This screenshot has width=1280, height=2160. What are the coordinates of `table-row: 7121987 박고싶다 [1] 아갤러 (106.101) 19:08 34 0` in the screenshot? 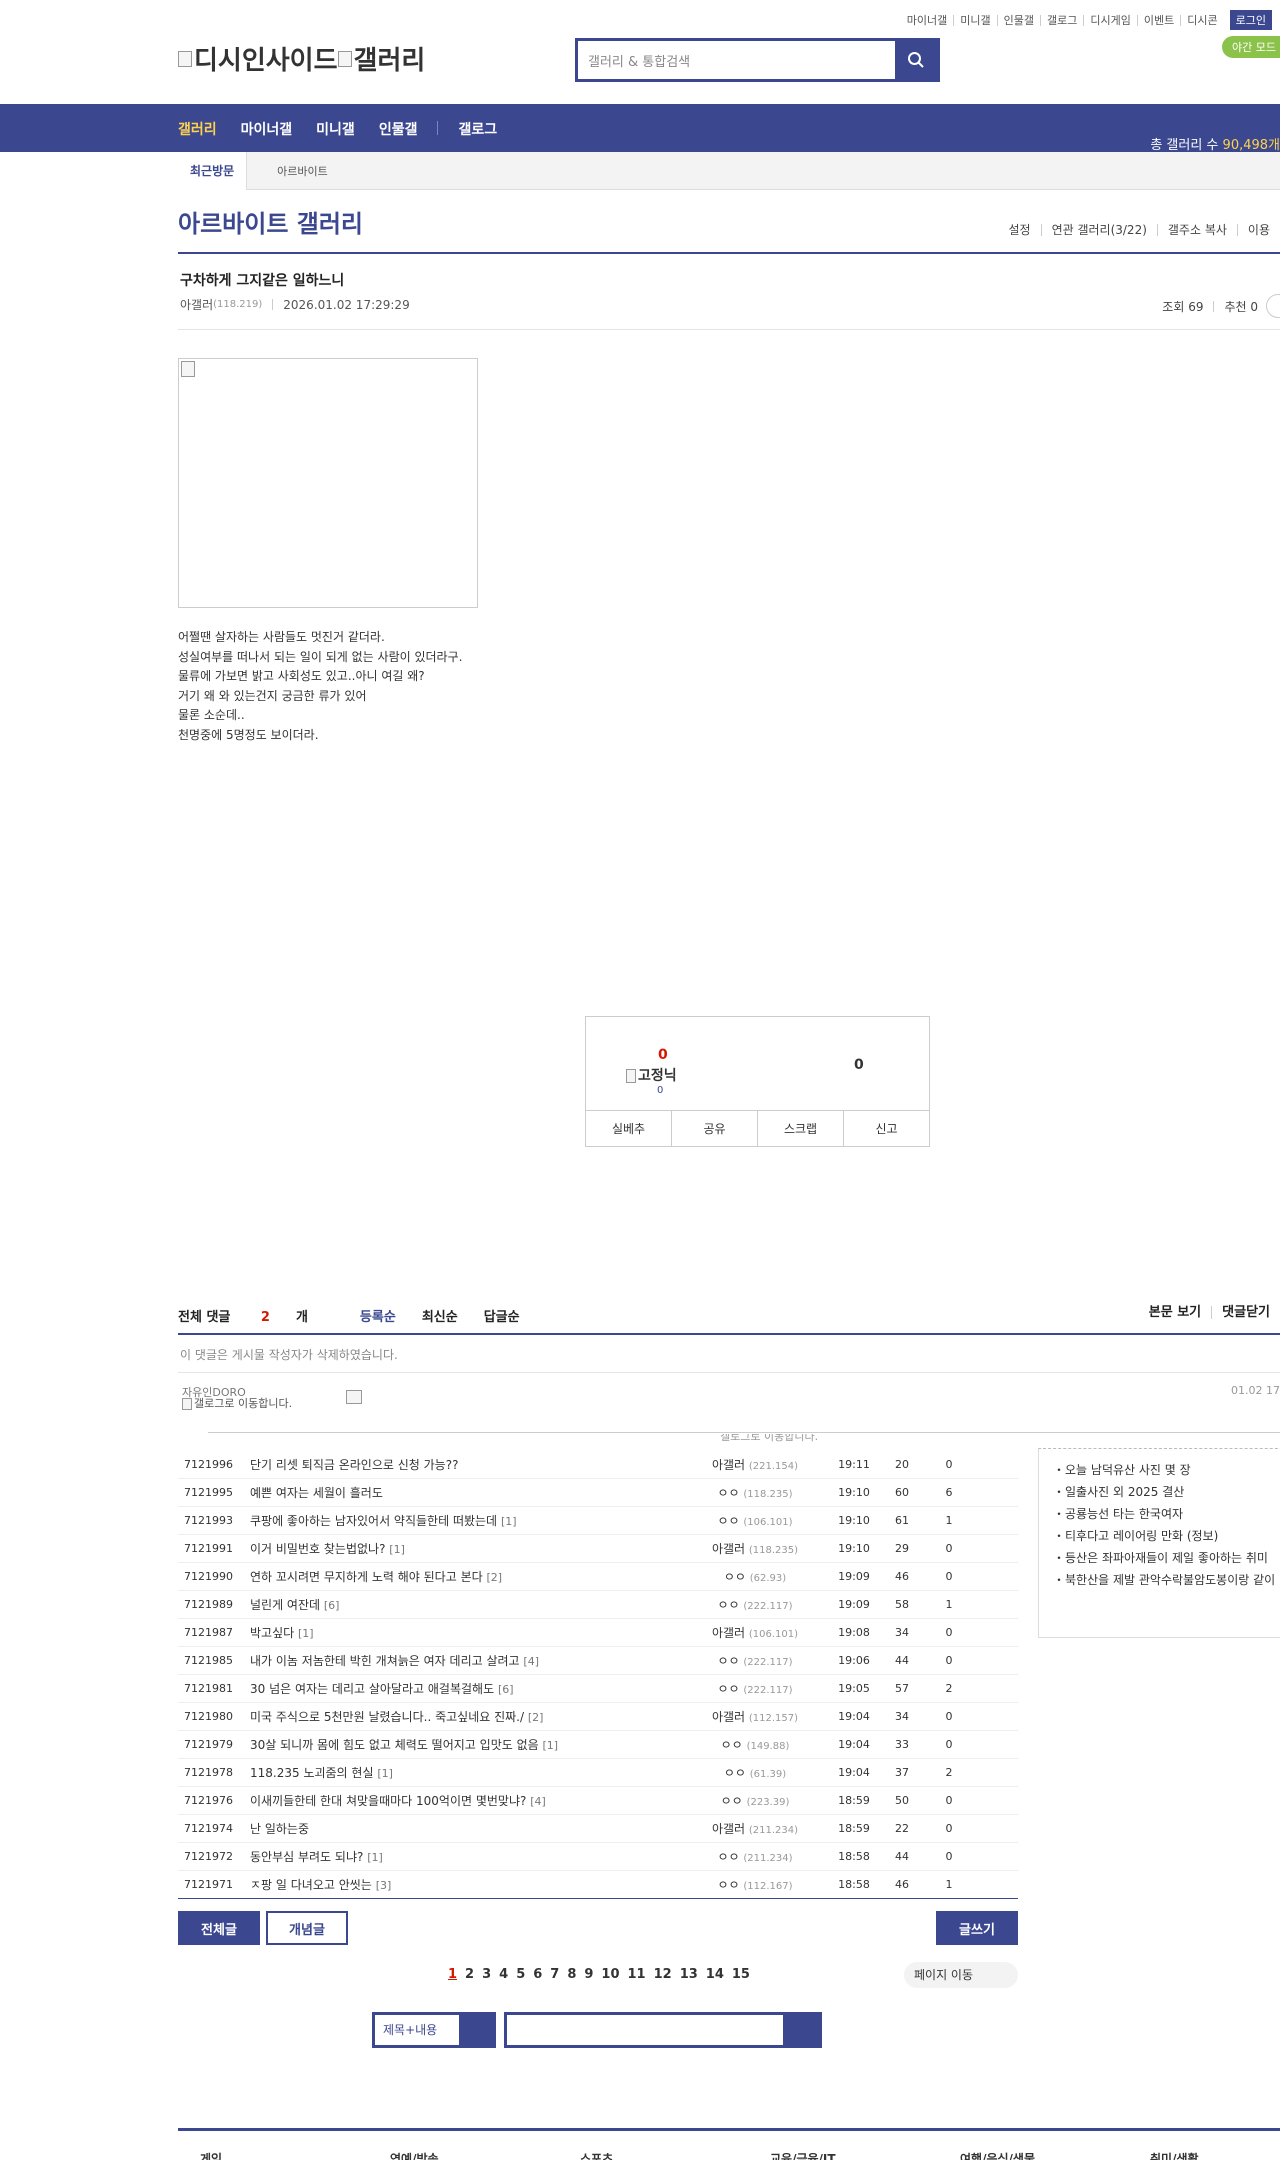 It's located at (598, 1633).